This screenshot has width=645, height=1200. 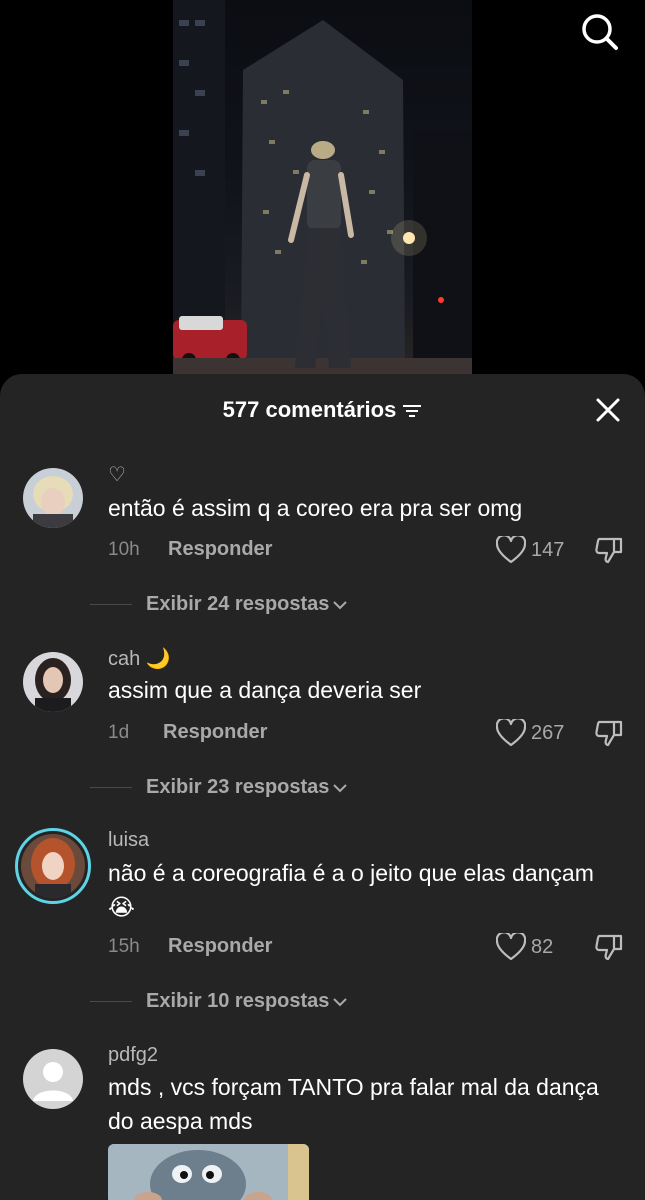 I want to click on view-replies-button: Exibir 24 respostas, so click(x=247, y=604).